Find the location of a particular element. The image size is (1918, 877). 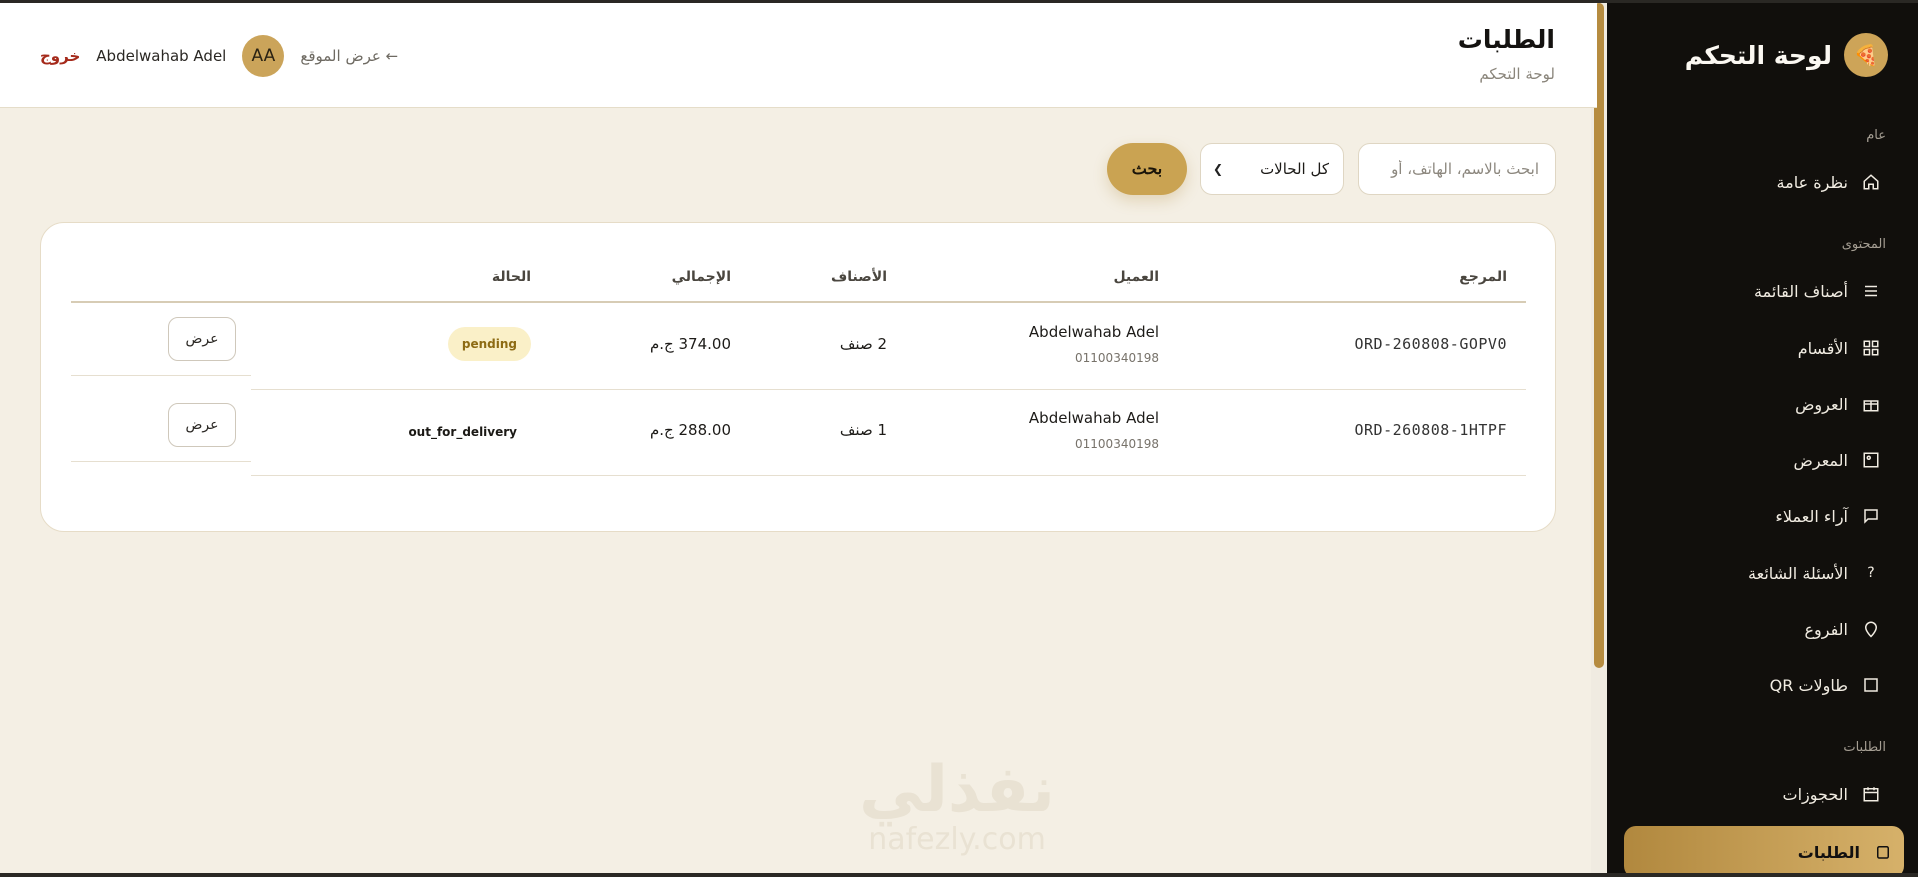

home-icon is located at coordinates (1871, 182).